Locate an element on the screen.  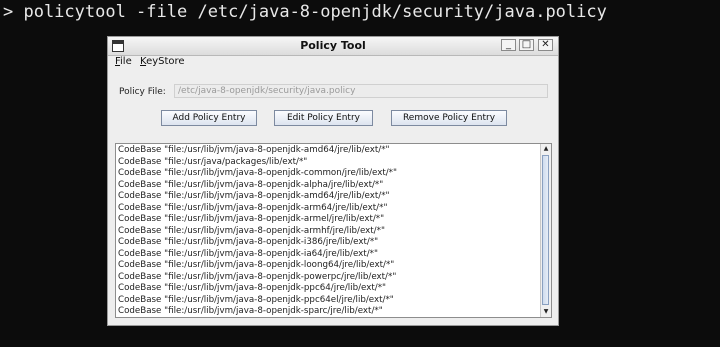
scroll-down-icon: ▼ is located at coordinates (546, 312).